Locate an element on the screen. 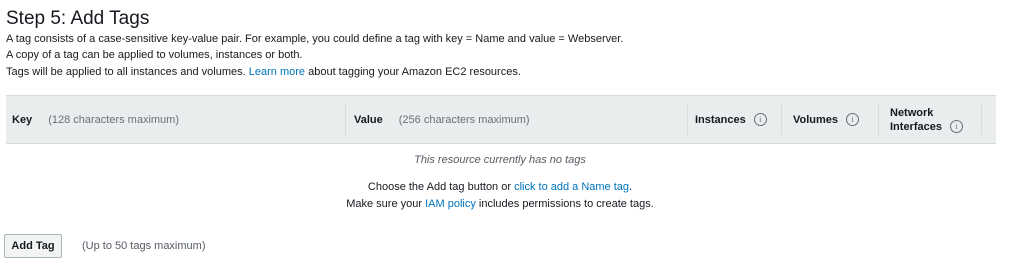  column-value-label: Value is located at coordinates (368, 119).